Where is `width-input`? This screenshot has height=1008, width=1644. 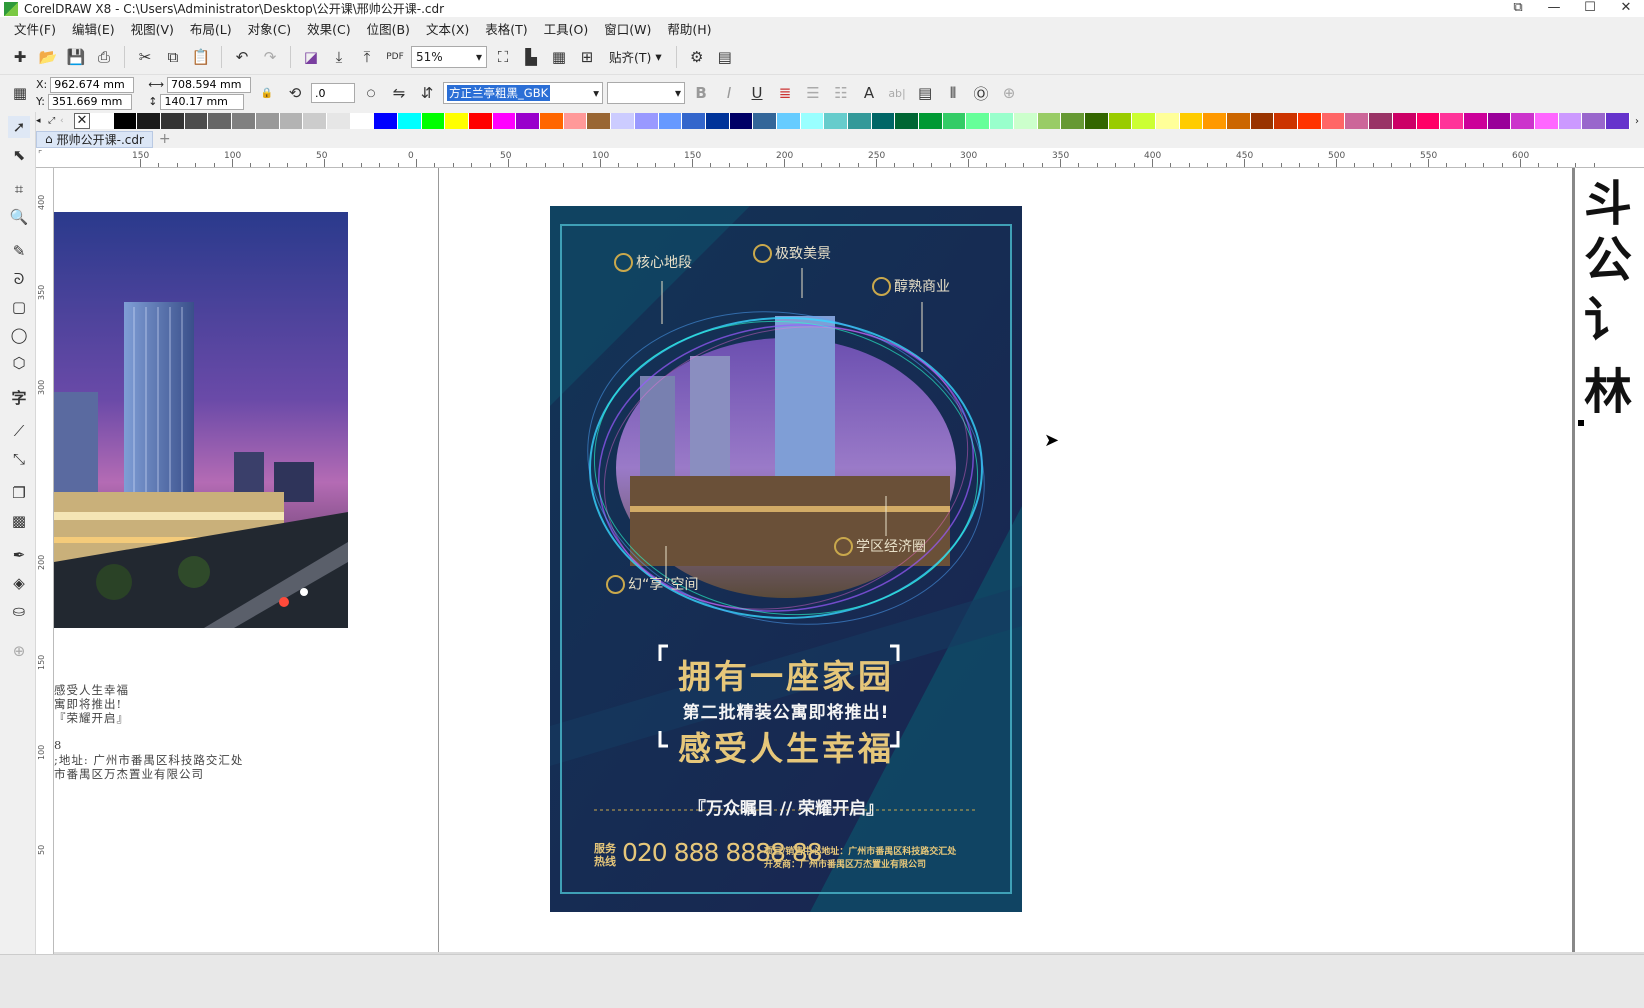
width-input is located at coordinates (209, 84).